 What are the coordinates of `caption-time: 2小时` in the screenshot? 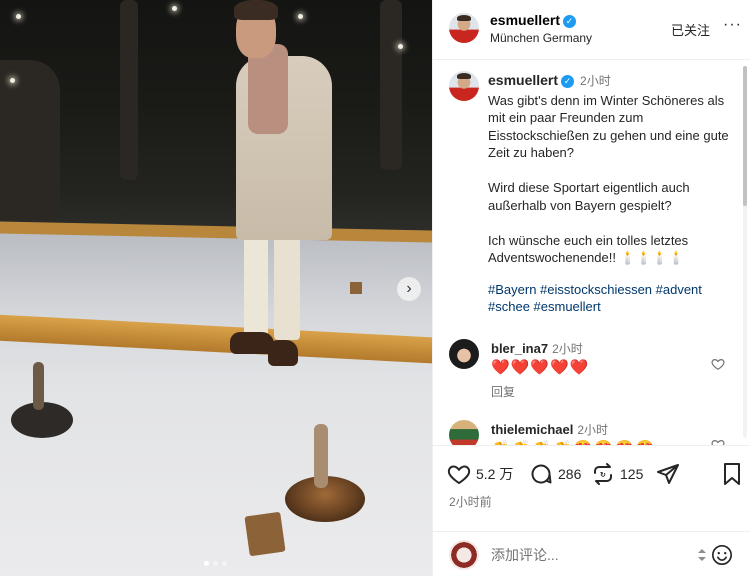 It's located at (595, 81).